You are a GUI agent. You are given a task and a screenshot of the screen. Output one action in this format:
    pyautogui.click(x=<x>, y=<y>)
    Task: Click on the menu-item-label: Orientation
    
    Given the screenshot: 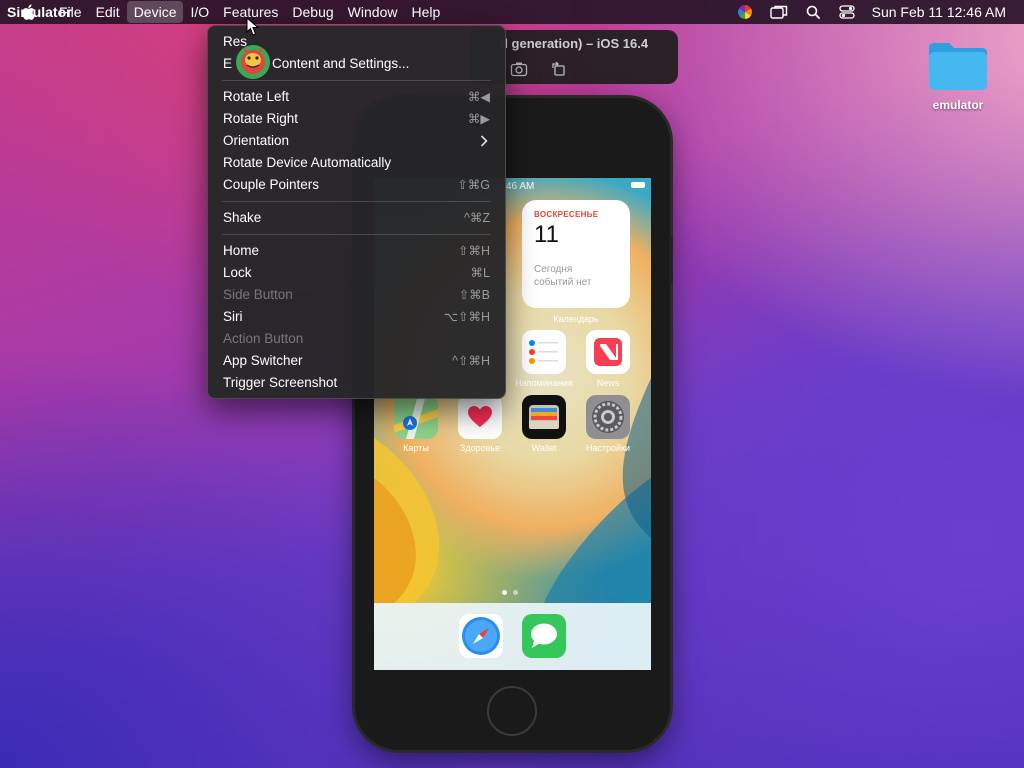 What is the action you would take?
    pyautogui.click(x=256, y=140)
    